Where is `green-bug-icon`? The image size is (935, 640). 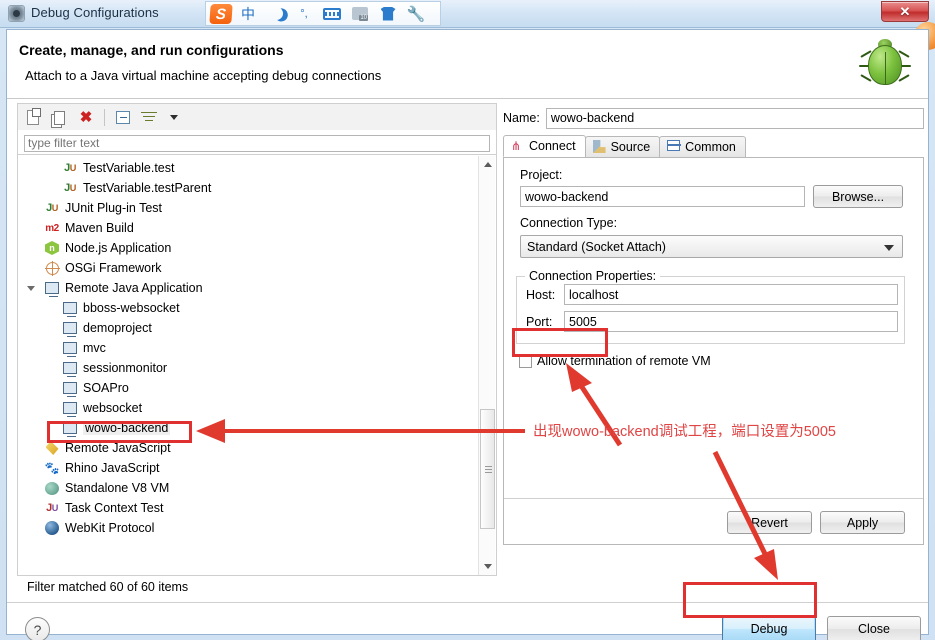
green-bug-icon is located at coordinates (885, 64).